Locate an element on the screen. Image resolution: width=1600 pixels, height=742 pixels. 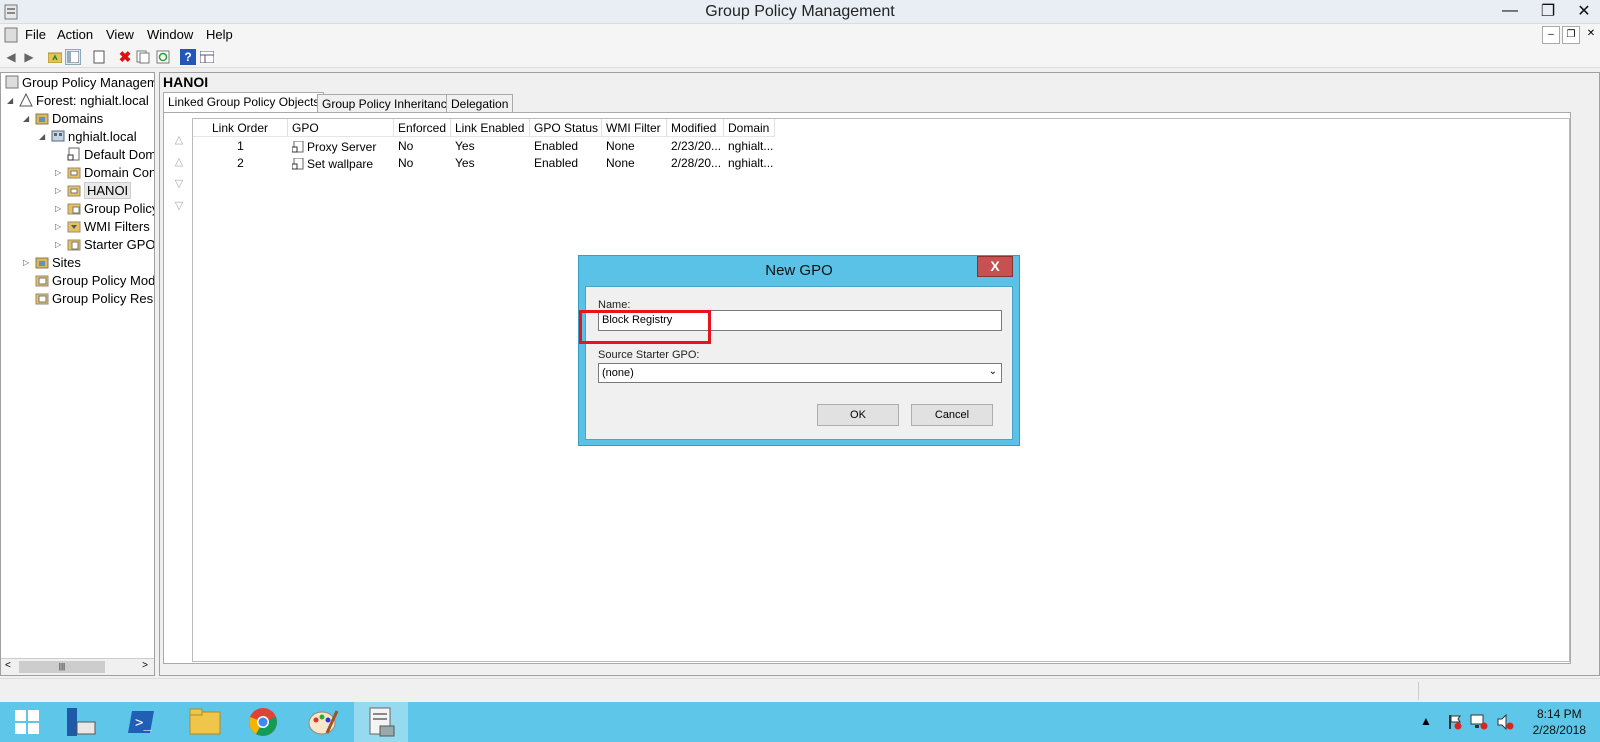
copy-icon is located at coordinates (143, 57).